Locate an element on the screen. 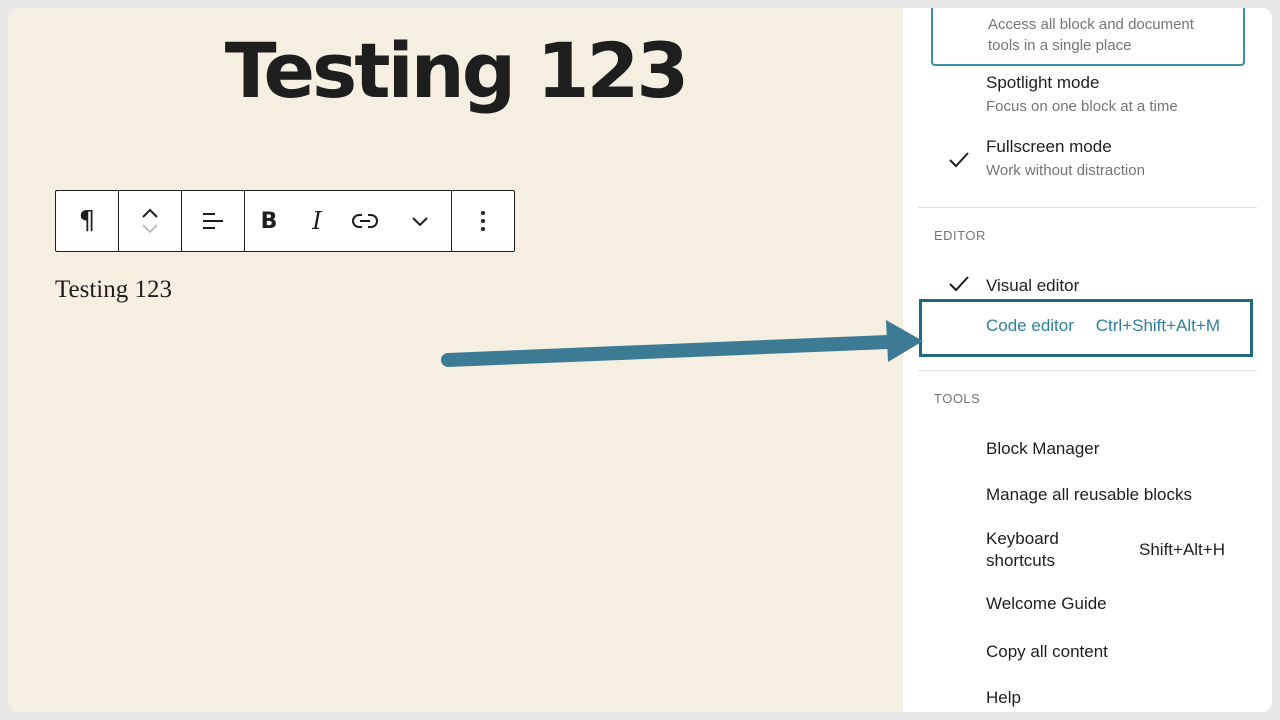  code-editor-item: Code editor Ctrl+Shift+Alt+M is located at coordinates (1086, 328).